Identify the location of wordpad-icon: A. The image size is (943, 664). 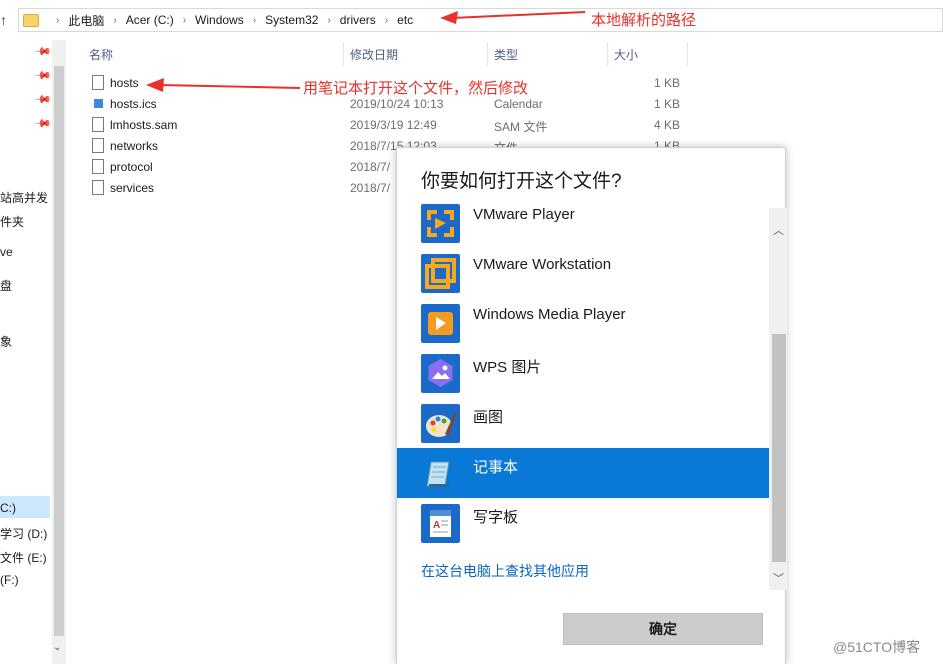
(440, 523).